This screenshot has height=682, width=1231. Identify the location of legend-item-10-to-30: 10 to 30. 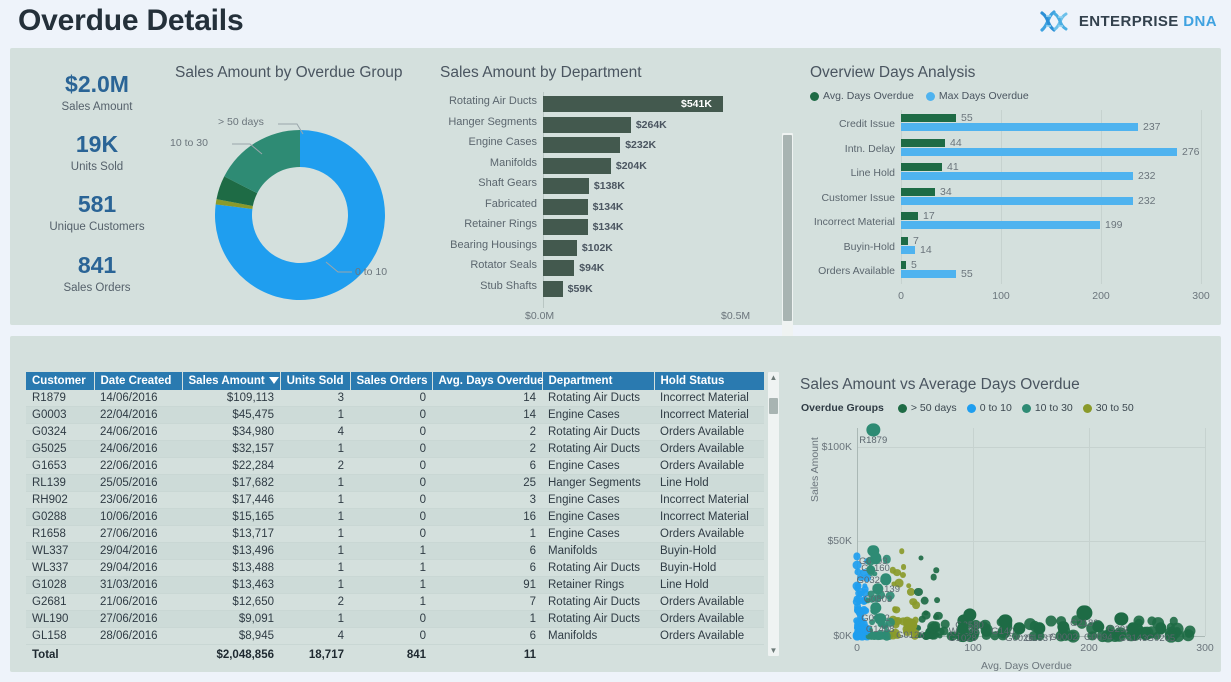
(1047, 408).